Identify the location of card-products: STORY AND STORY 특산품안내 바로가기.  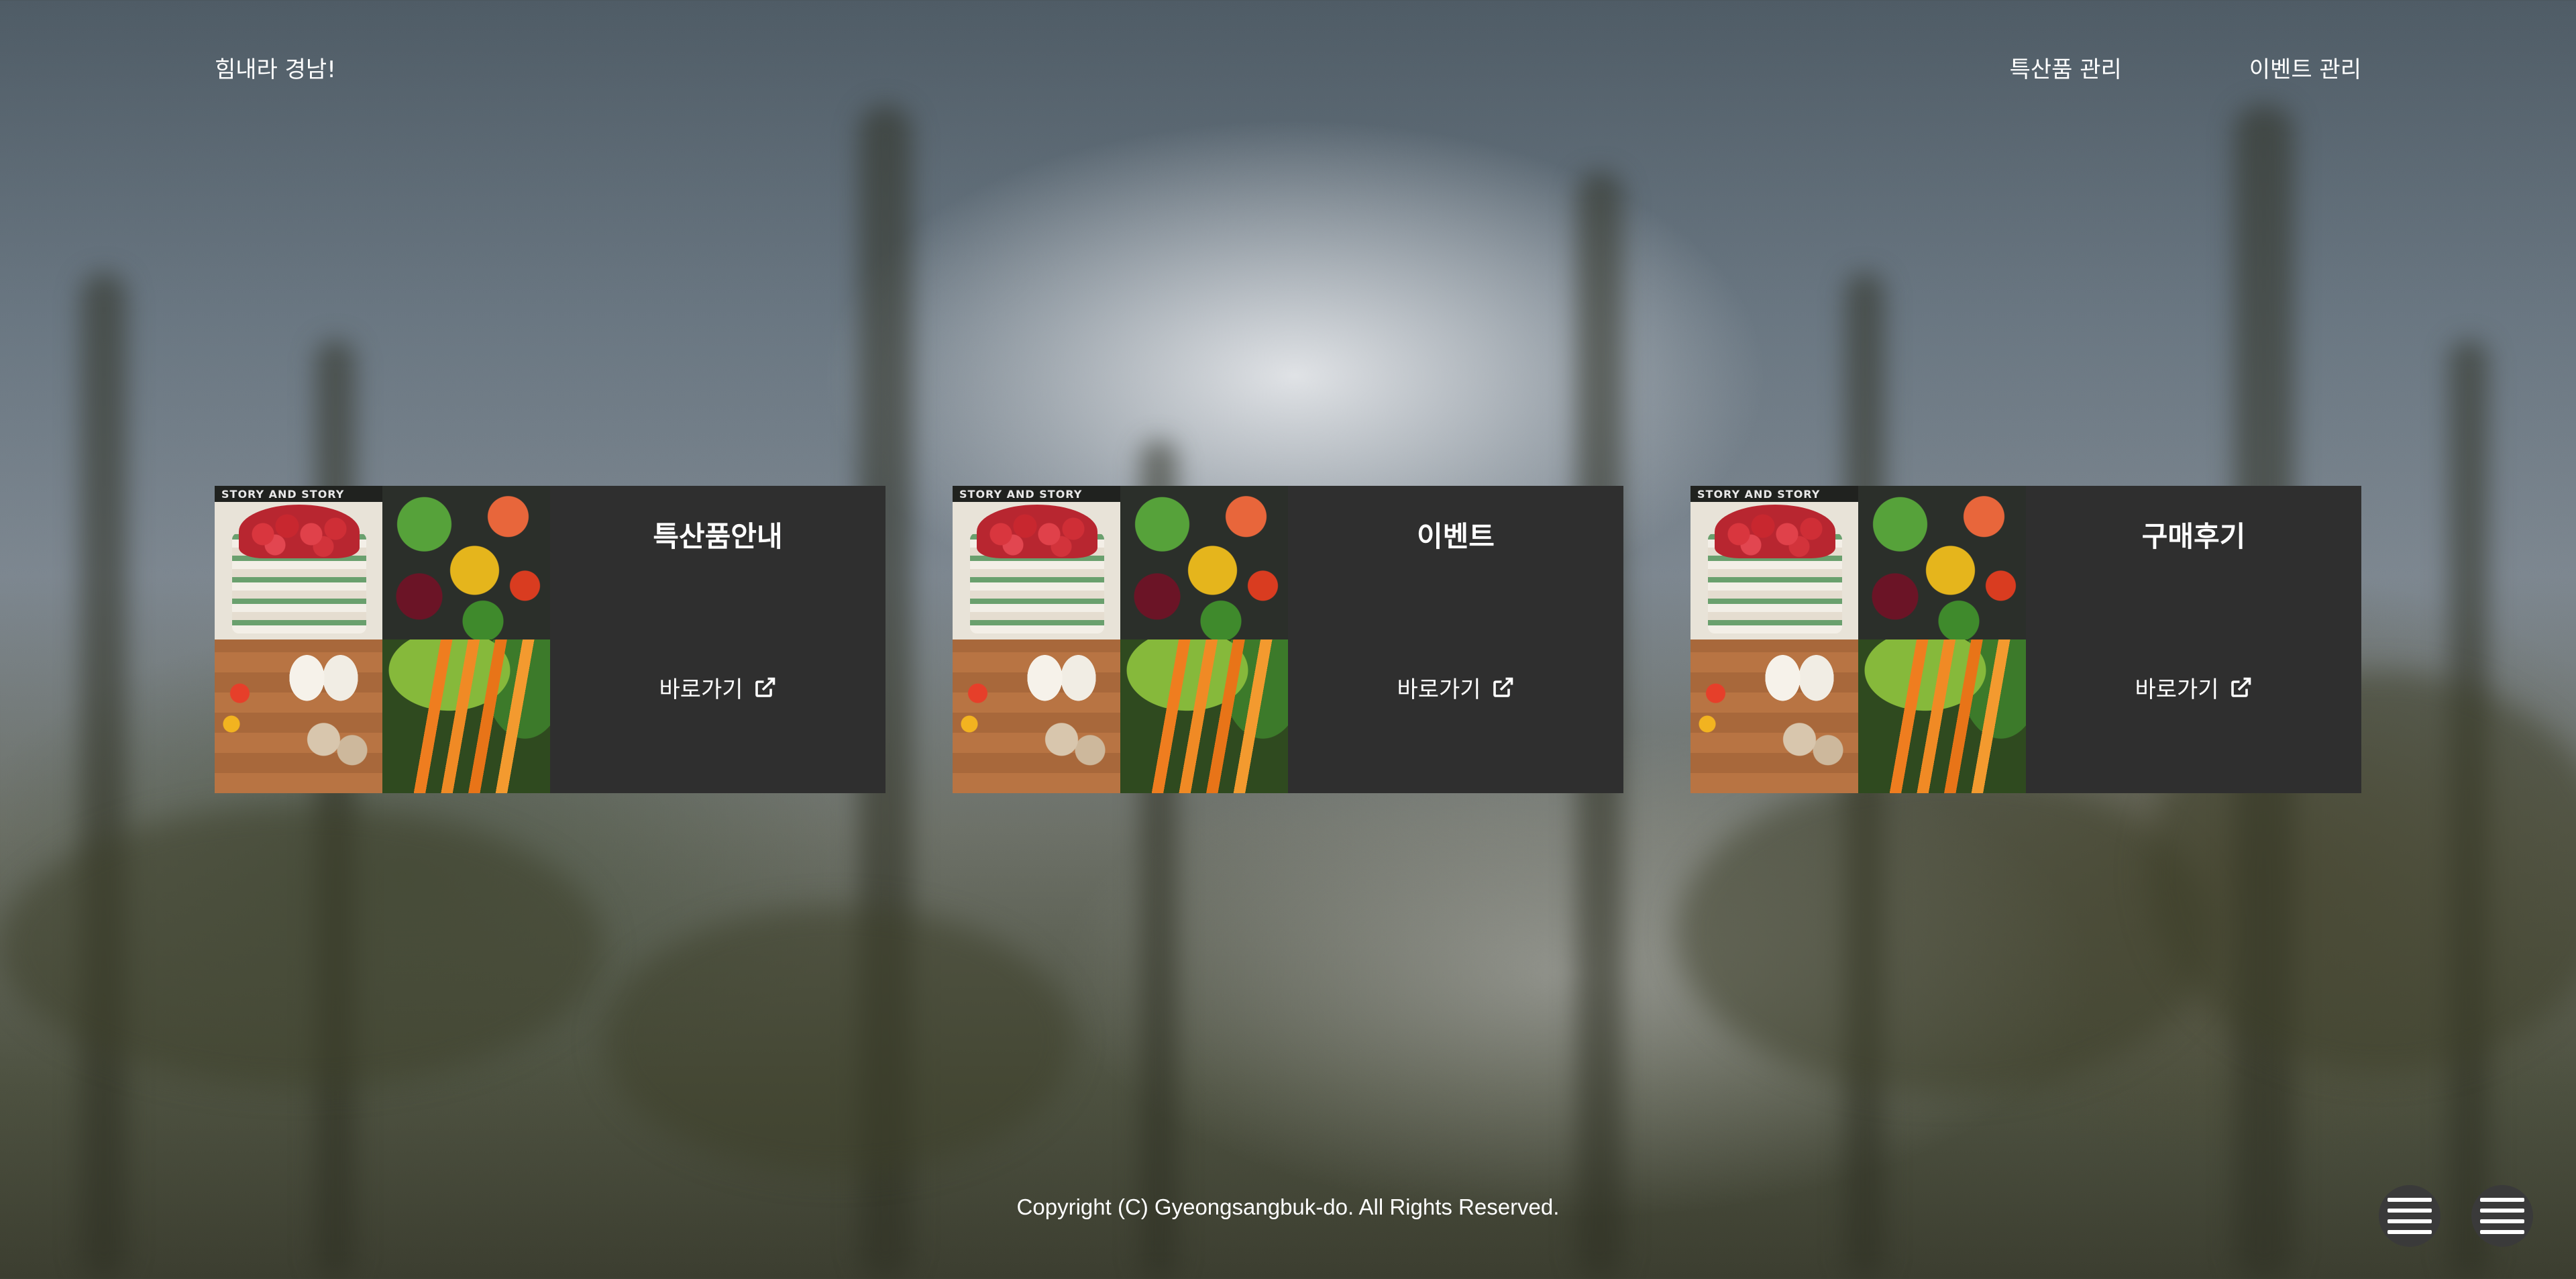
(550, 639).